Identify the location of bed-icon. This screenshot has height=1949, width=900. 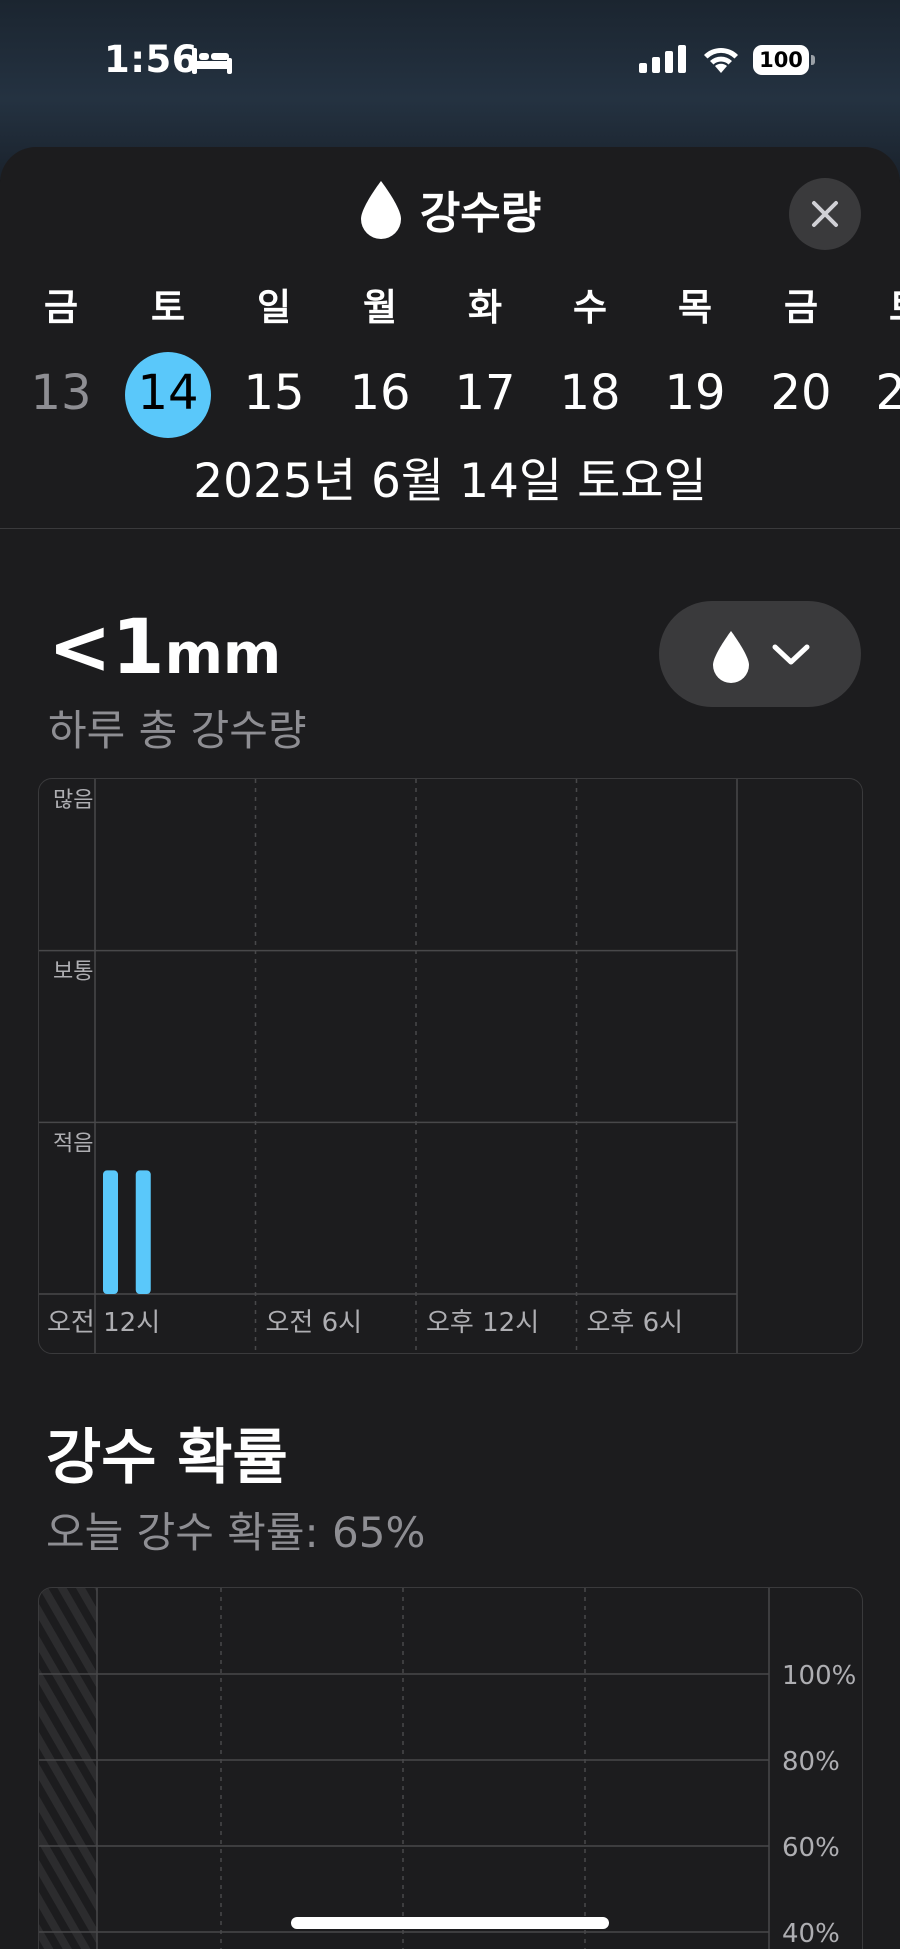
(212, 61).